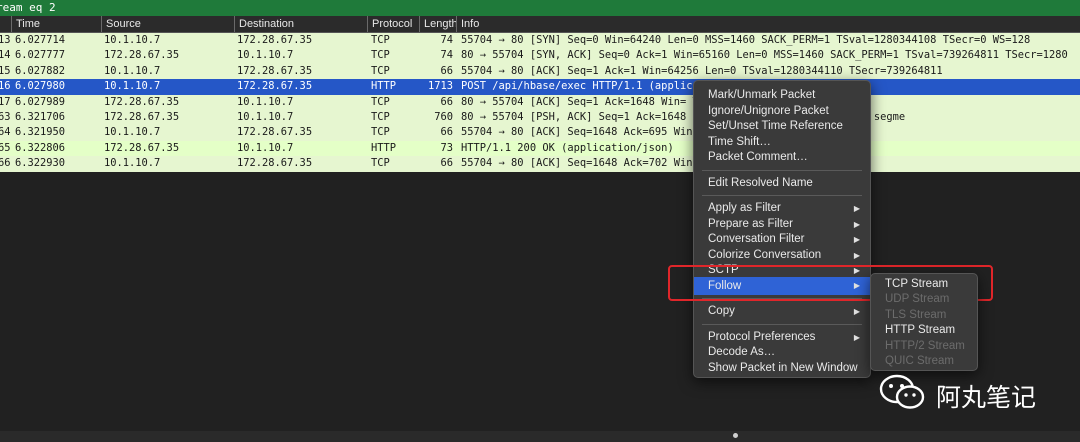  Describe the element at coordinates (723, 270) in the screenshot. I see `menu-item-label: SCTP` at that location.